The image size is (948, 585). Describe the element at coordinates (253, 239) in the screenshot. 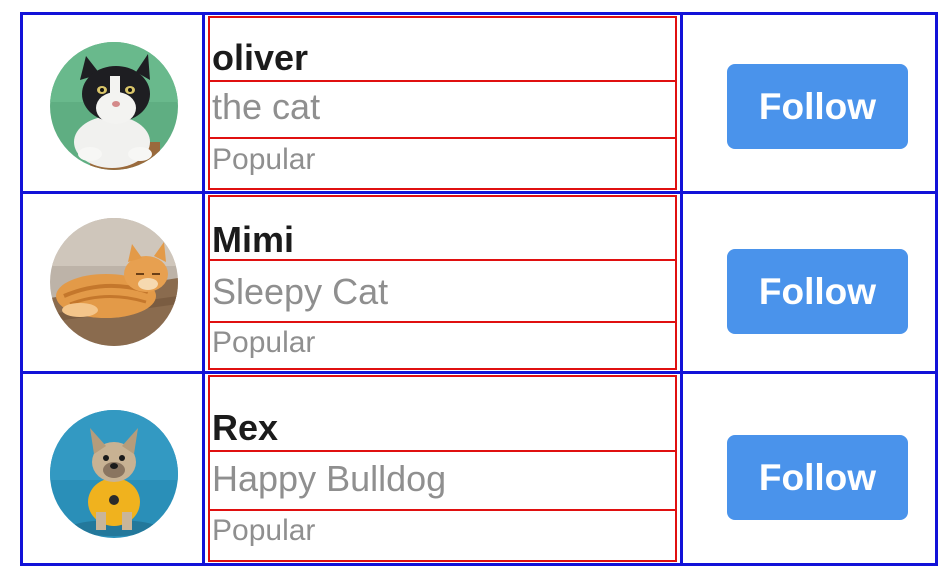

I see `profile-name: Mimi` at that location.